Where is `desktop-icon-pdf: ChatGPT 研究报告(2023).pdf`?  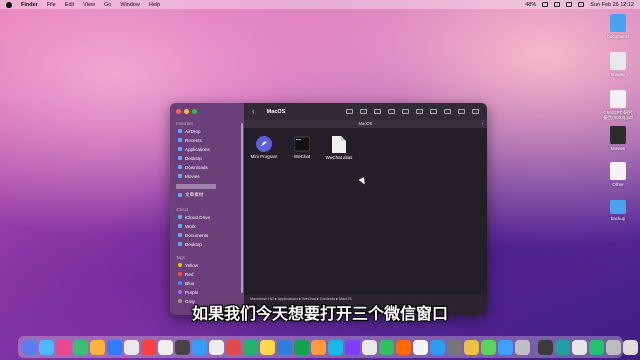
desktop-icon-pdf: ChatGPT 研究报告(2023).pdf is located at coordinates (618, 105).